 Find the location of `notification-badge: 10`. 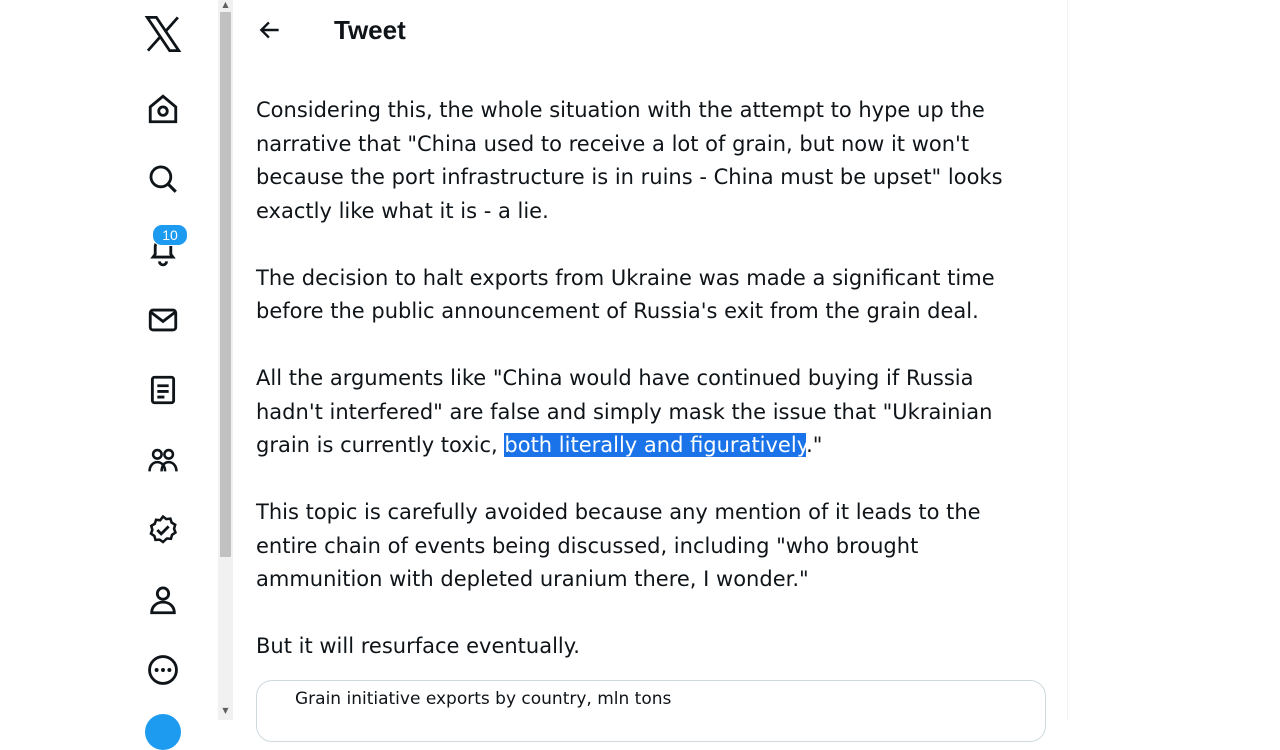

notification-badge: 10 is located at coordinates (170, 235).